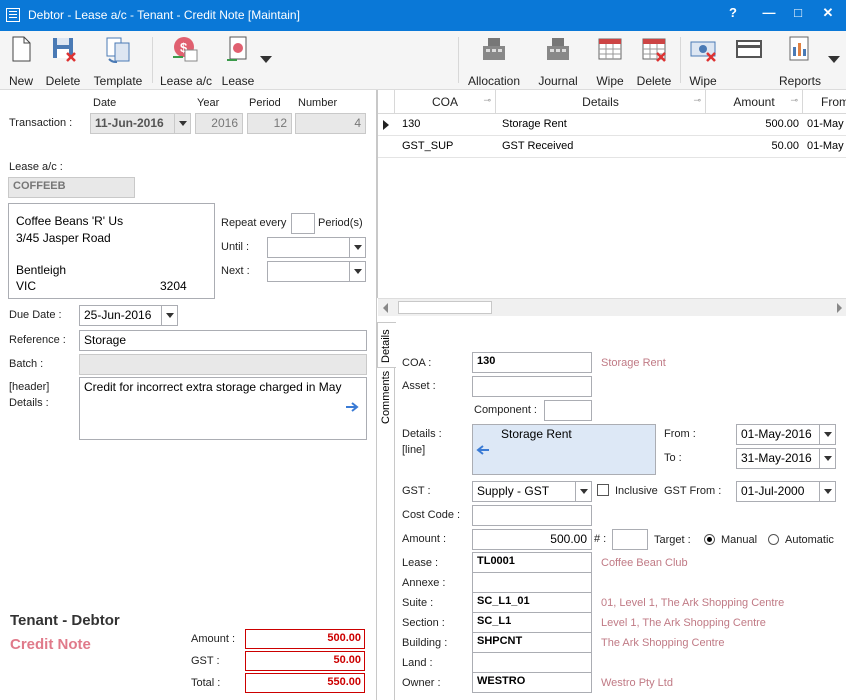 The width and height of the screenshot is (846, 700). What do you see at coordinates (140, 123) in the screenshot?
I see `transaction-date-select: 11-Jun-2016` at bounding box center [140, 123].